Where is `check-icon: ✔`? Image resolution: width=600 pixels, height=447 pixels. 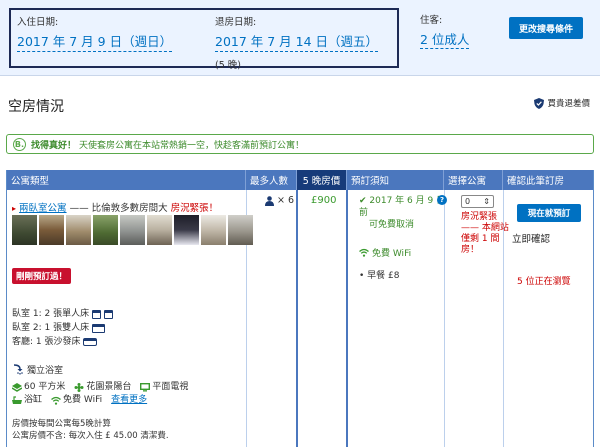
check-icon: ✔ is located at coordinates (363, 201).